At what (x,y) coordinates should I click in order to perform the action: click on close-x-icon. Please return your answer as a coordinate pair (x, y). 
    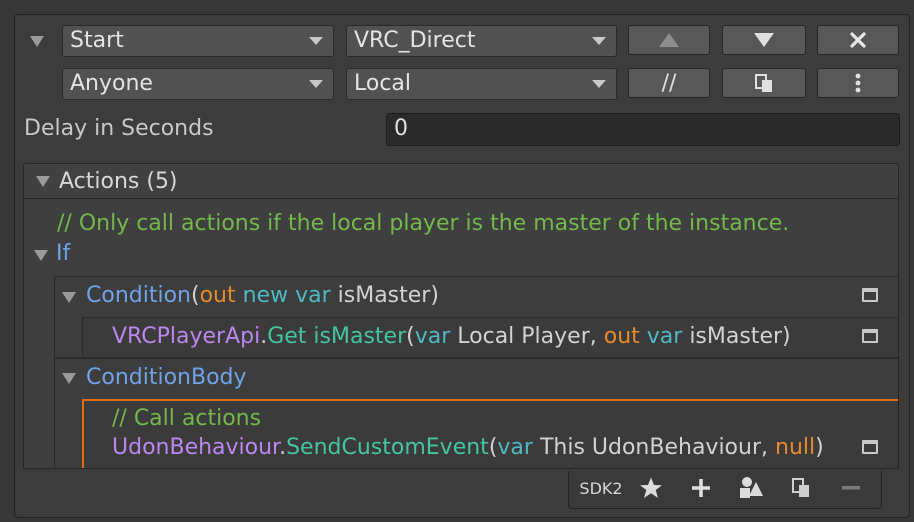
    Looking at the image, I should click on (858, 40).